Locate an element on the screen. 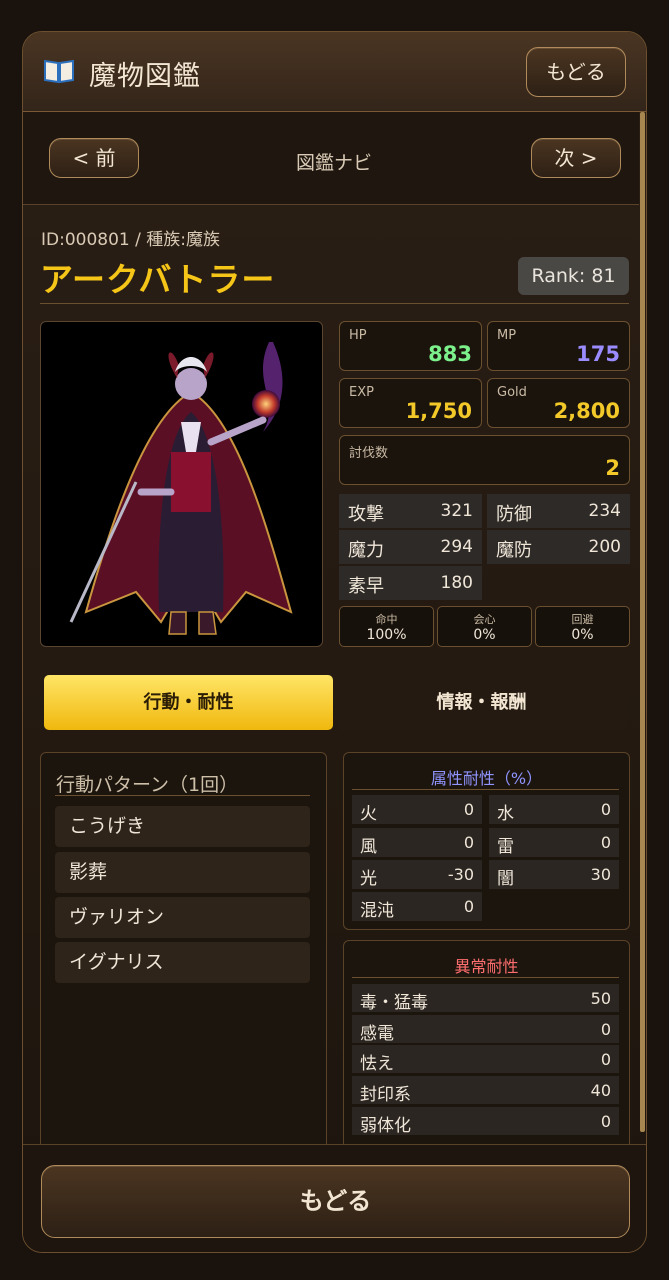  hit-rate-box: 命中 100% is located at coordinates (386, 626).